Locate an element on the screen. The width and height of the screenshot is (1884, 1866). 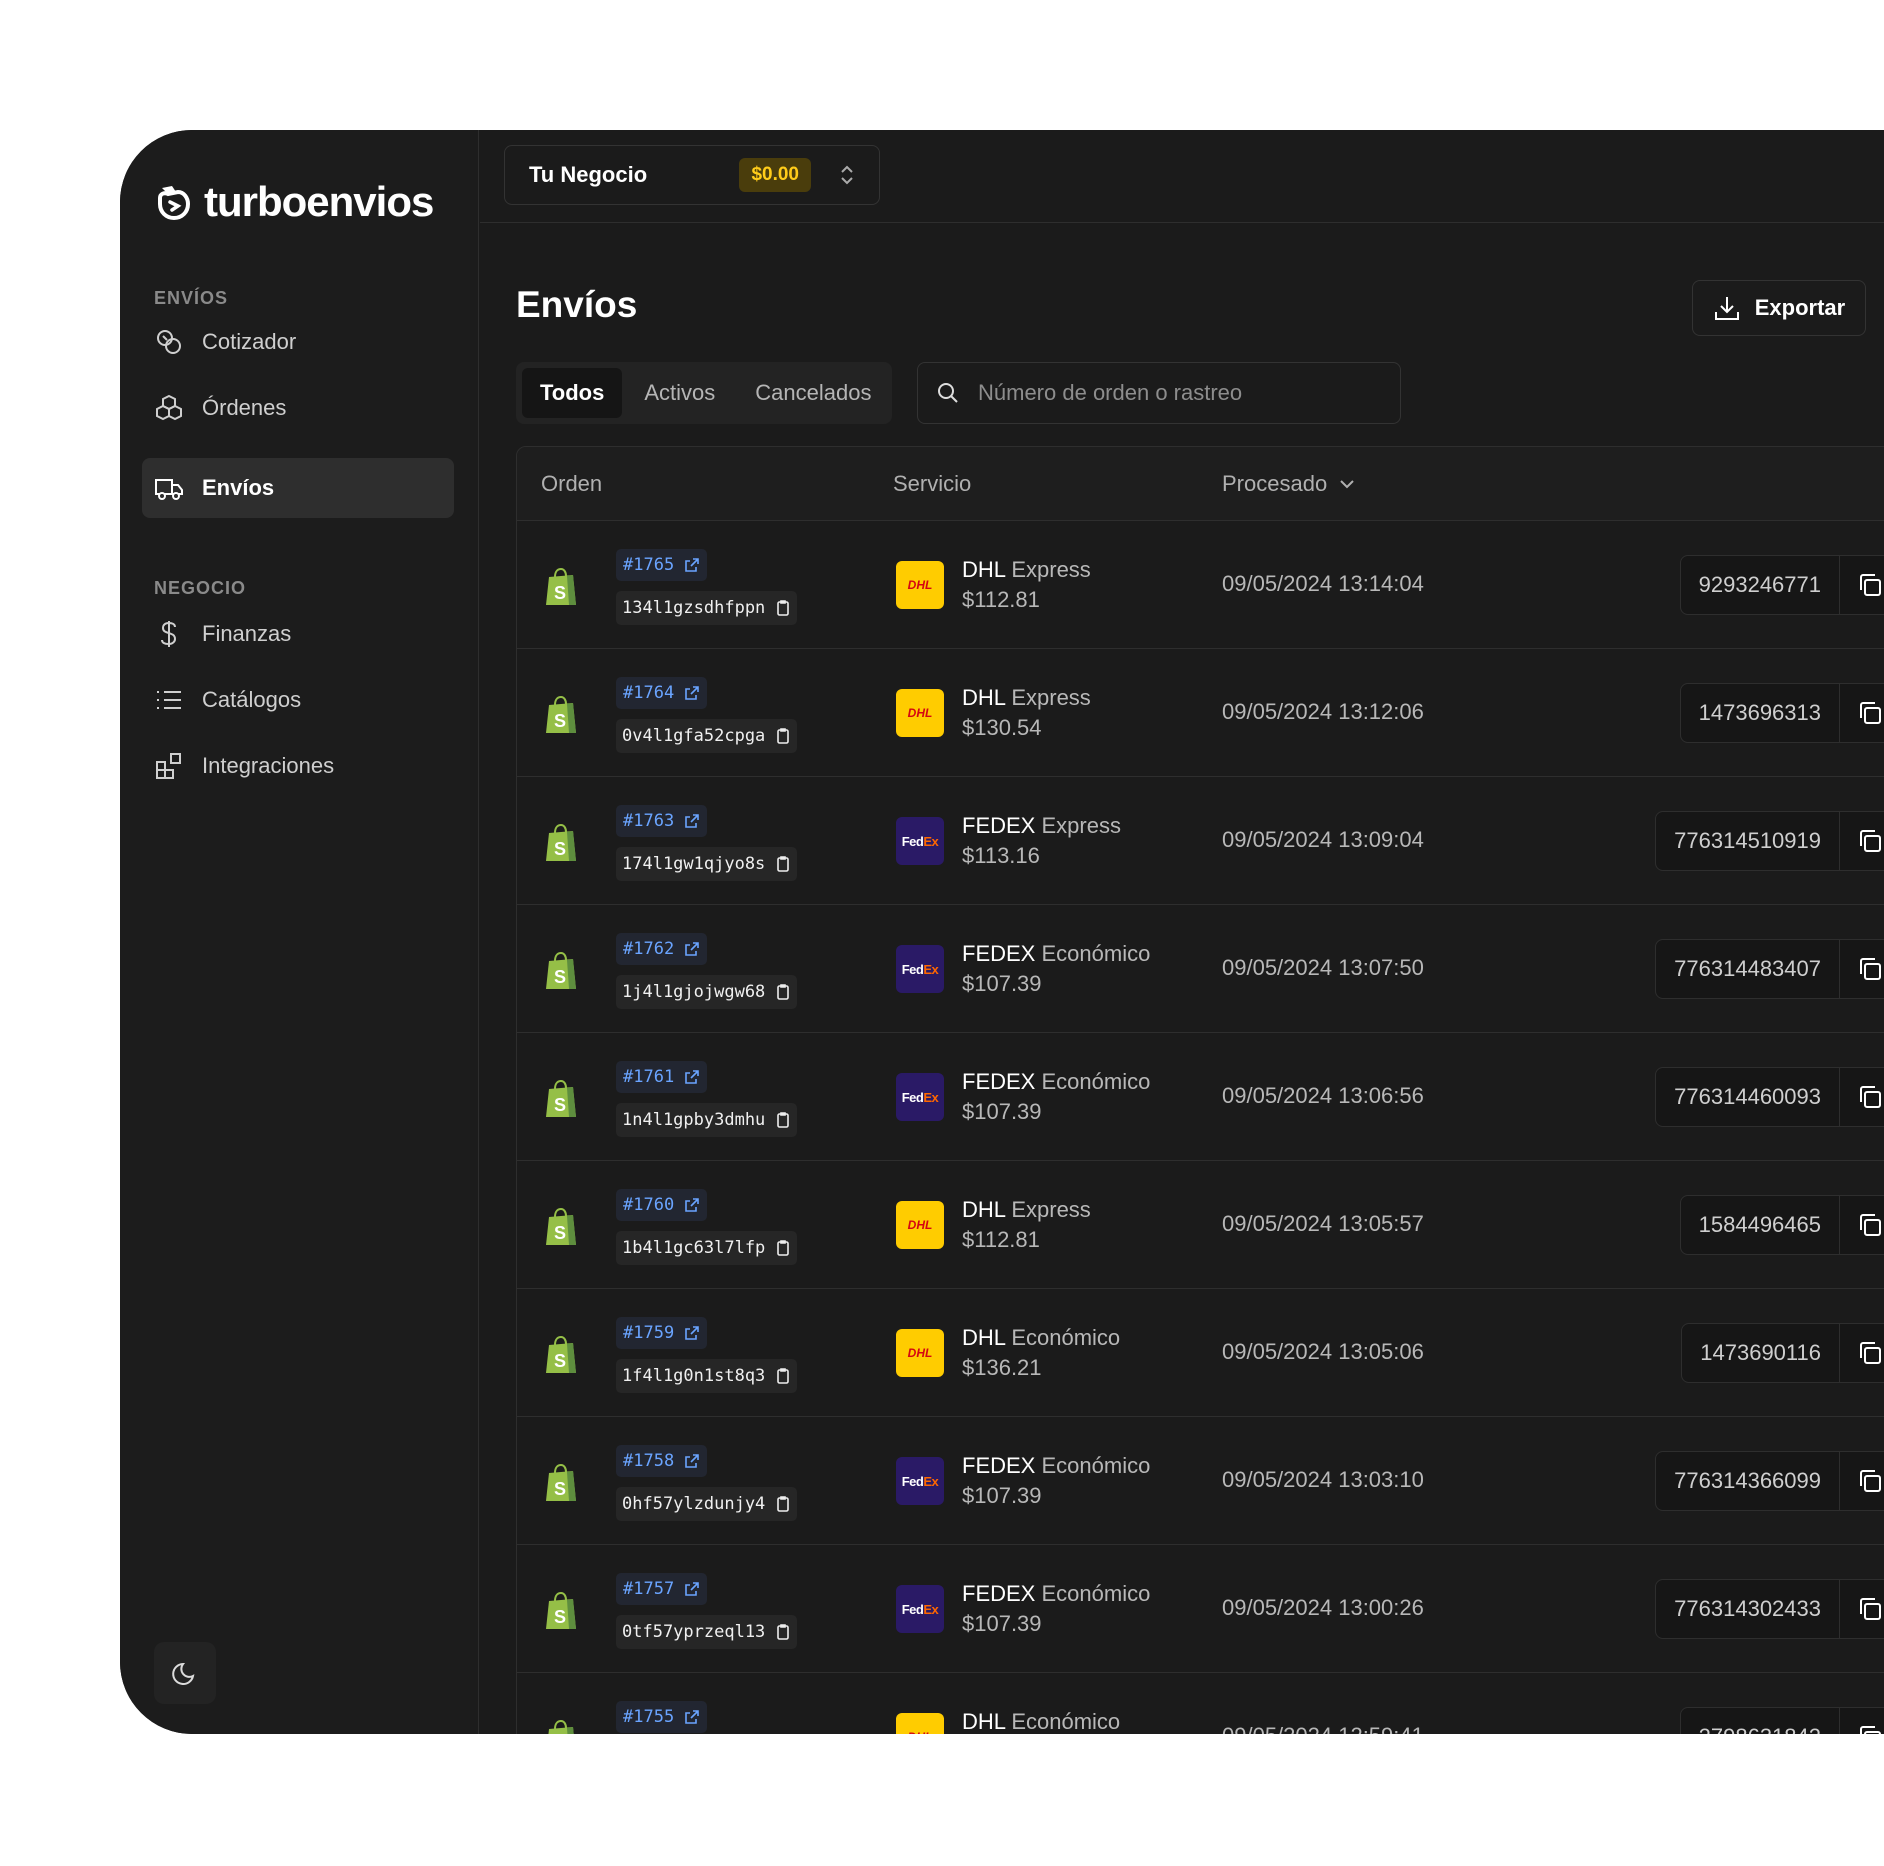
tracking-number: 776314460093 is located at coordinates (1748, 1097).